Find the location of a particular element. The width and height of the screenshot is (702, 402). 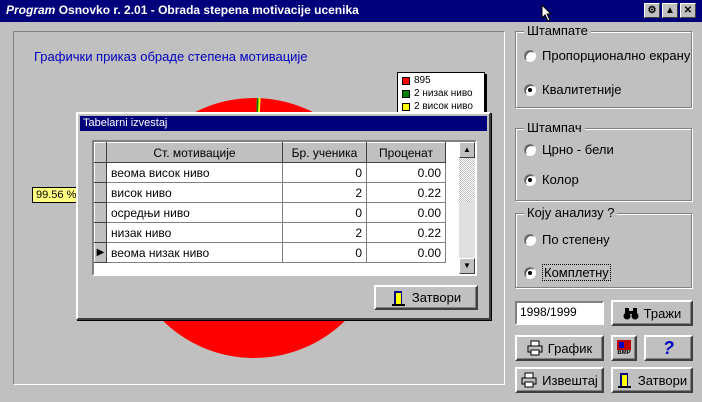

bmp-button: BMP is located at coordinates (624, 348).